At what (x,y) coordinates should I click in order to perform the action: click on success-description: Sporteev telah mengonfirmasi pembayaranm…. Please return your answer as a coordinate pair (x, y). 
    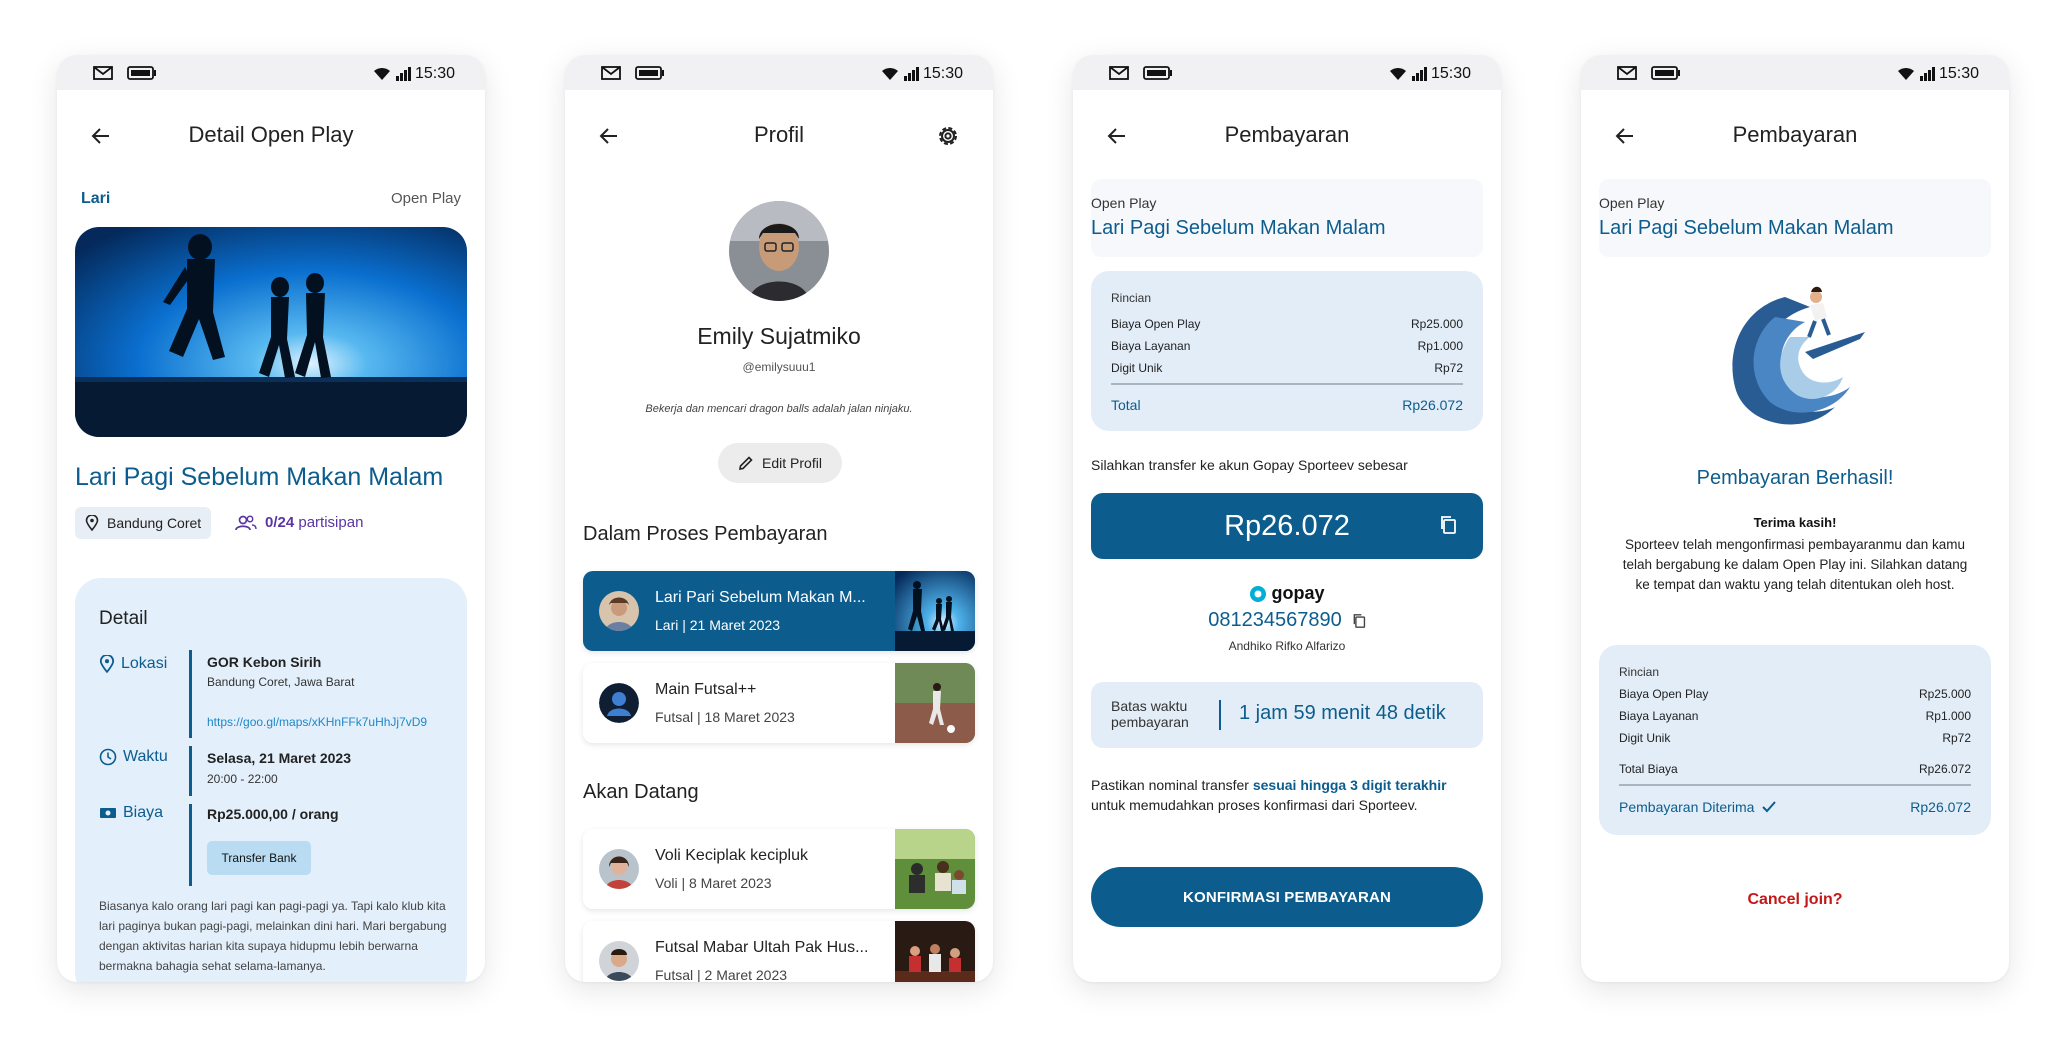
    Looking at the image, I should click on (1795, 564).